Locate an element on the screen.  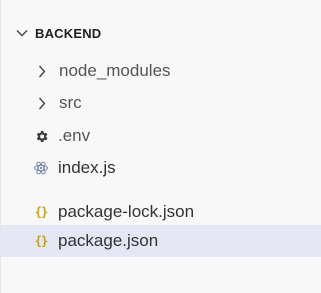
tree-item-label: src is located at coordinates (70, 102).